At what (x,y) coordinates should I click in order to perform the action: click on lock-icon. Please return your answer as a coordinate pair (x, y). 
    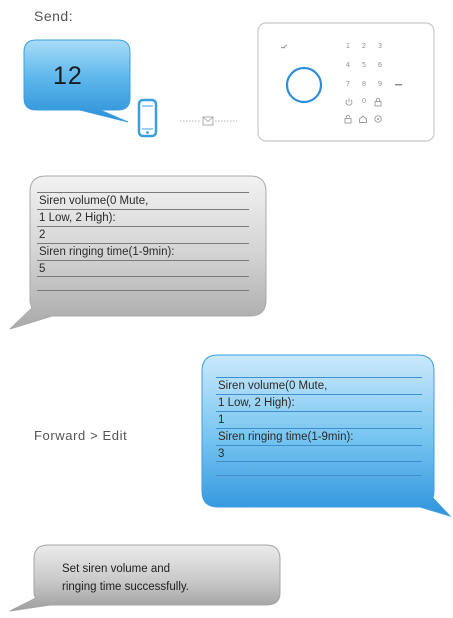
    Looking at the image, I should click on (378, 102).